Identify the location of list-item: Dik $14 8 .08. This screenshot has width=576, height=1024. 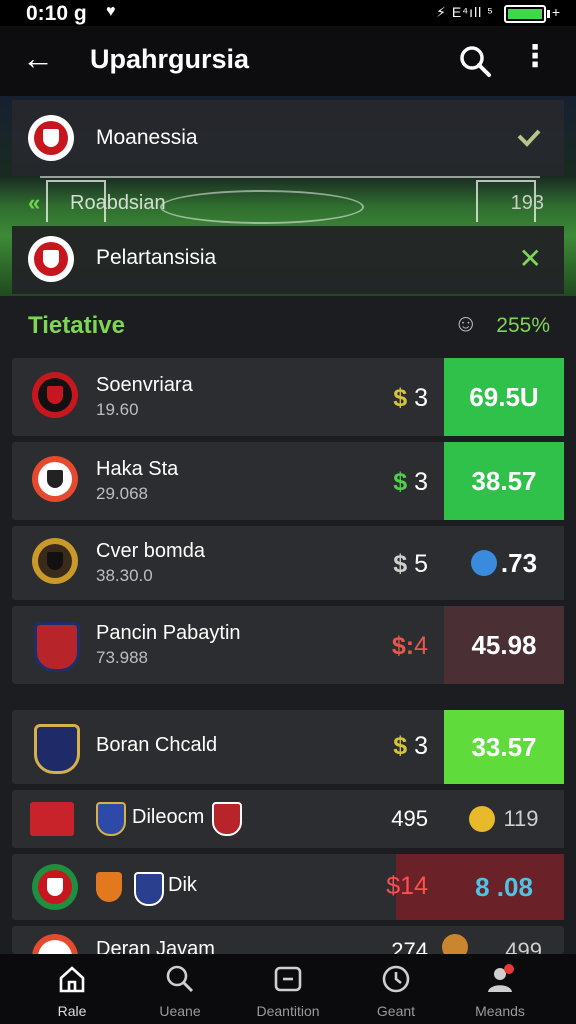
(288, 887).